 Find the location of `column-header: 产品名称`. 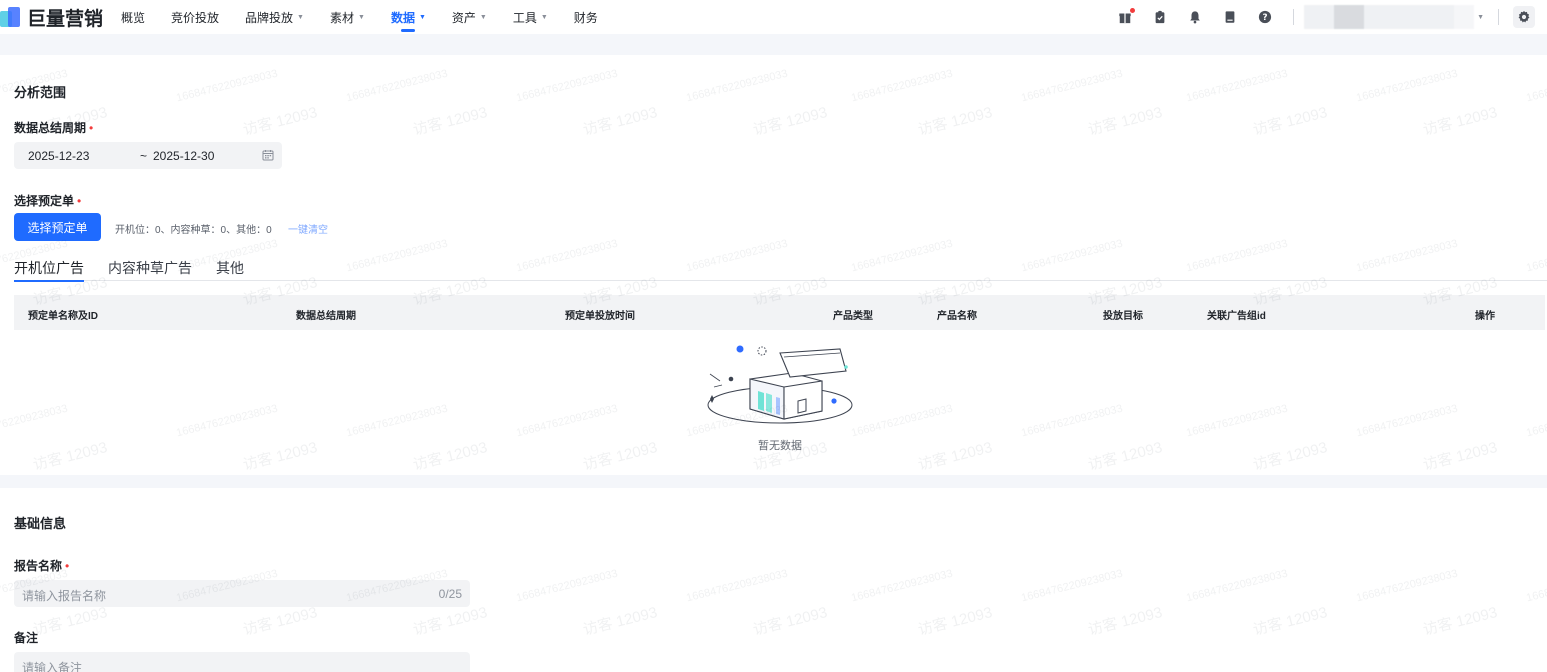

column-header: 产品名称 is located at coordinates (957, 316).